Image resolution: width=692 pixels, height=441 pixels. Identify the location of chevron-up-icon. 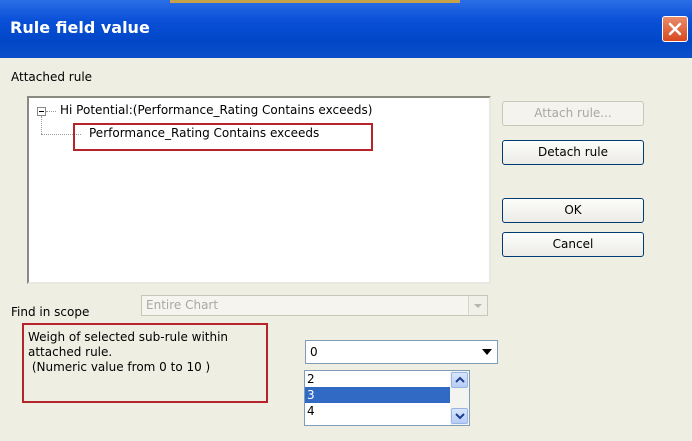
(460, 379).